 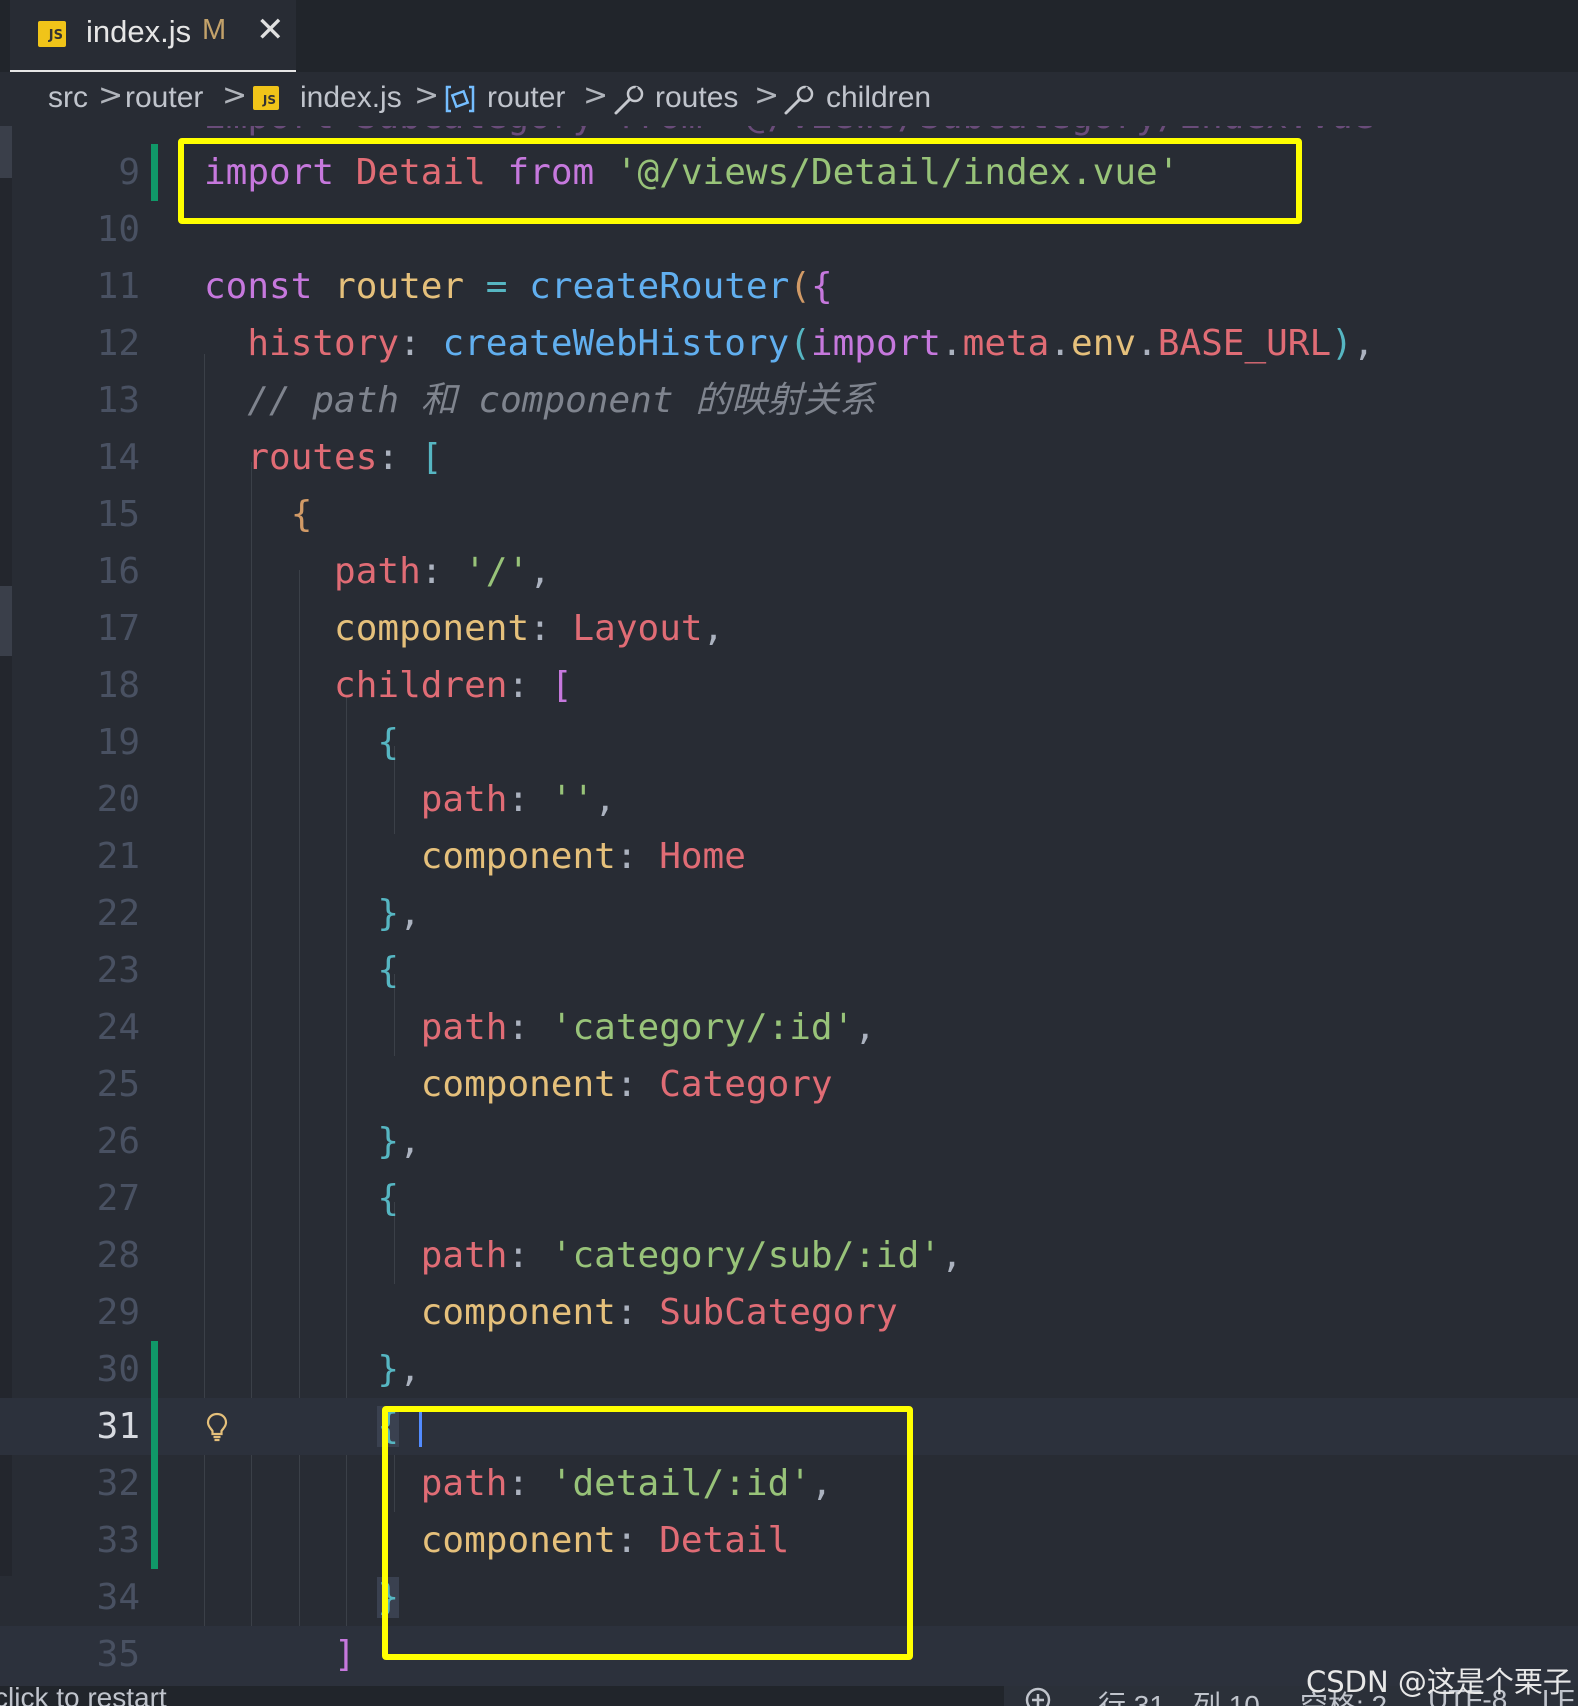 I want to click on code-line-content: component: Layout,, so click(x=529, y=628).